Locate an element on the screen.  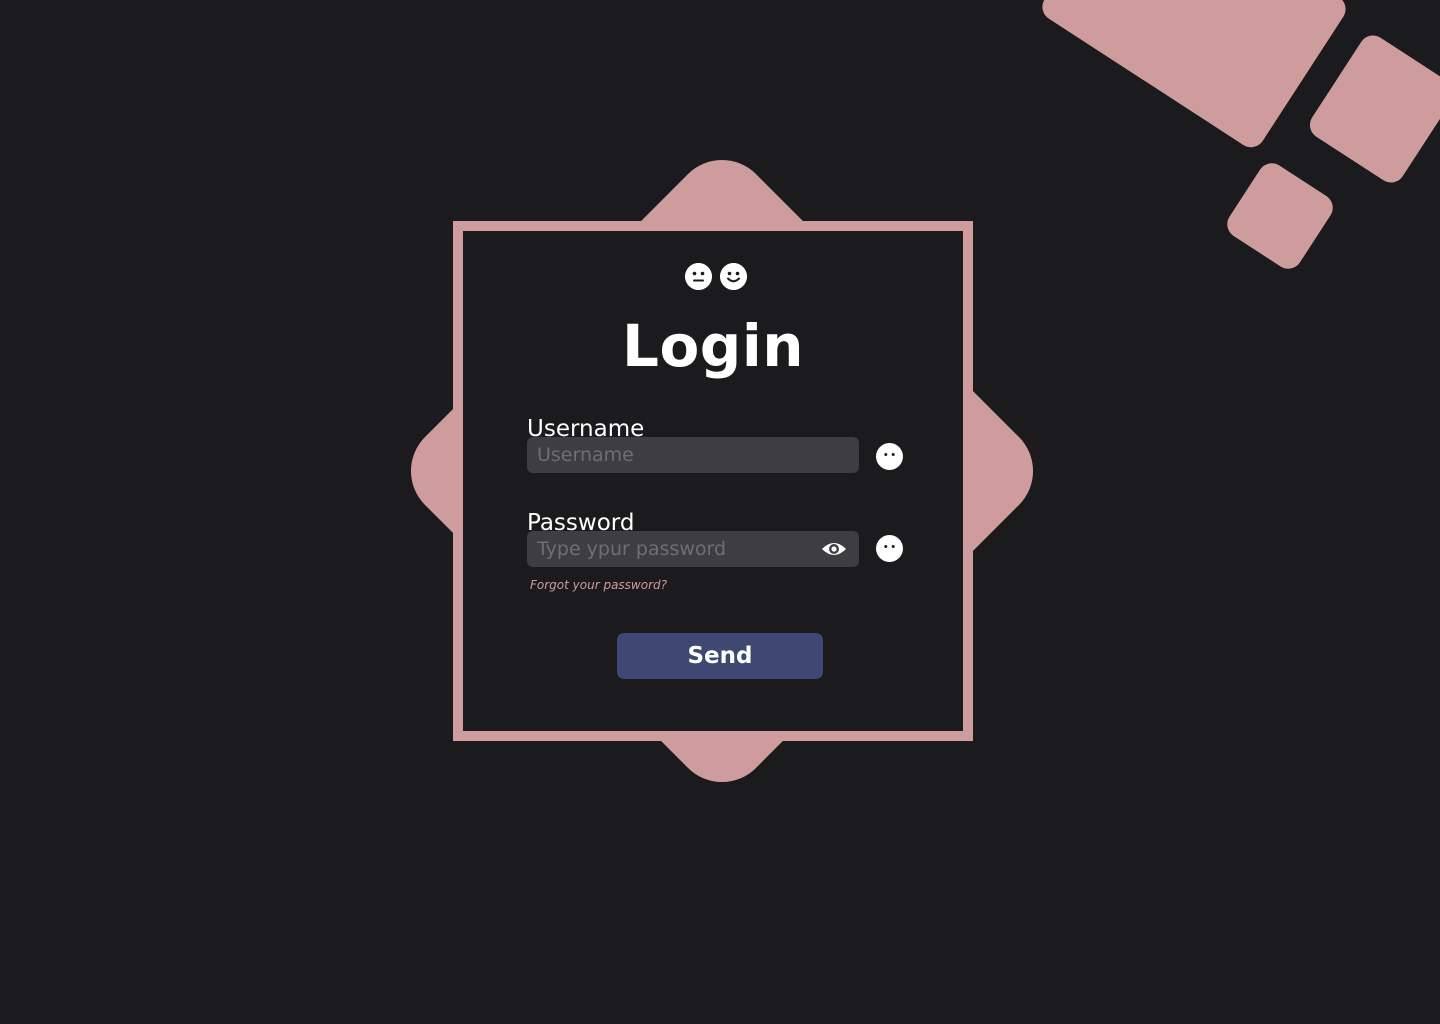
username-field-wrapper is located at coordinates (693, 455).